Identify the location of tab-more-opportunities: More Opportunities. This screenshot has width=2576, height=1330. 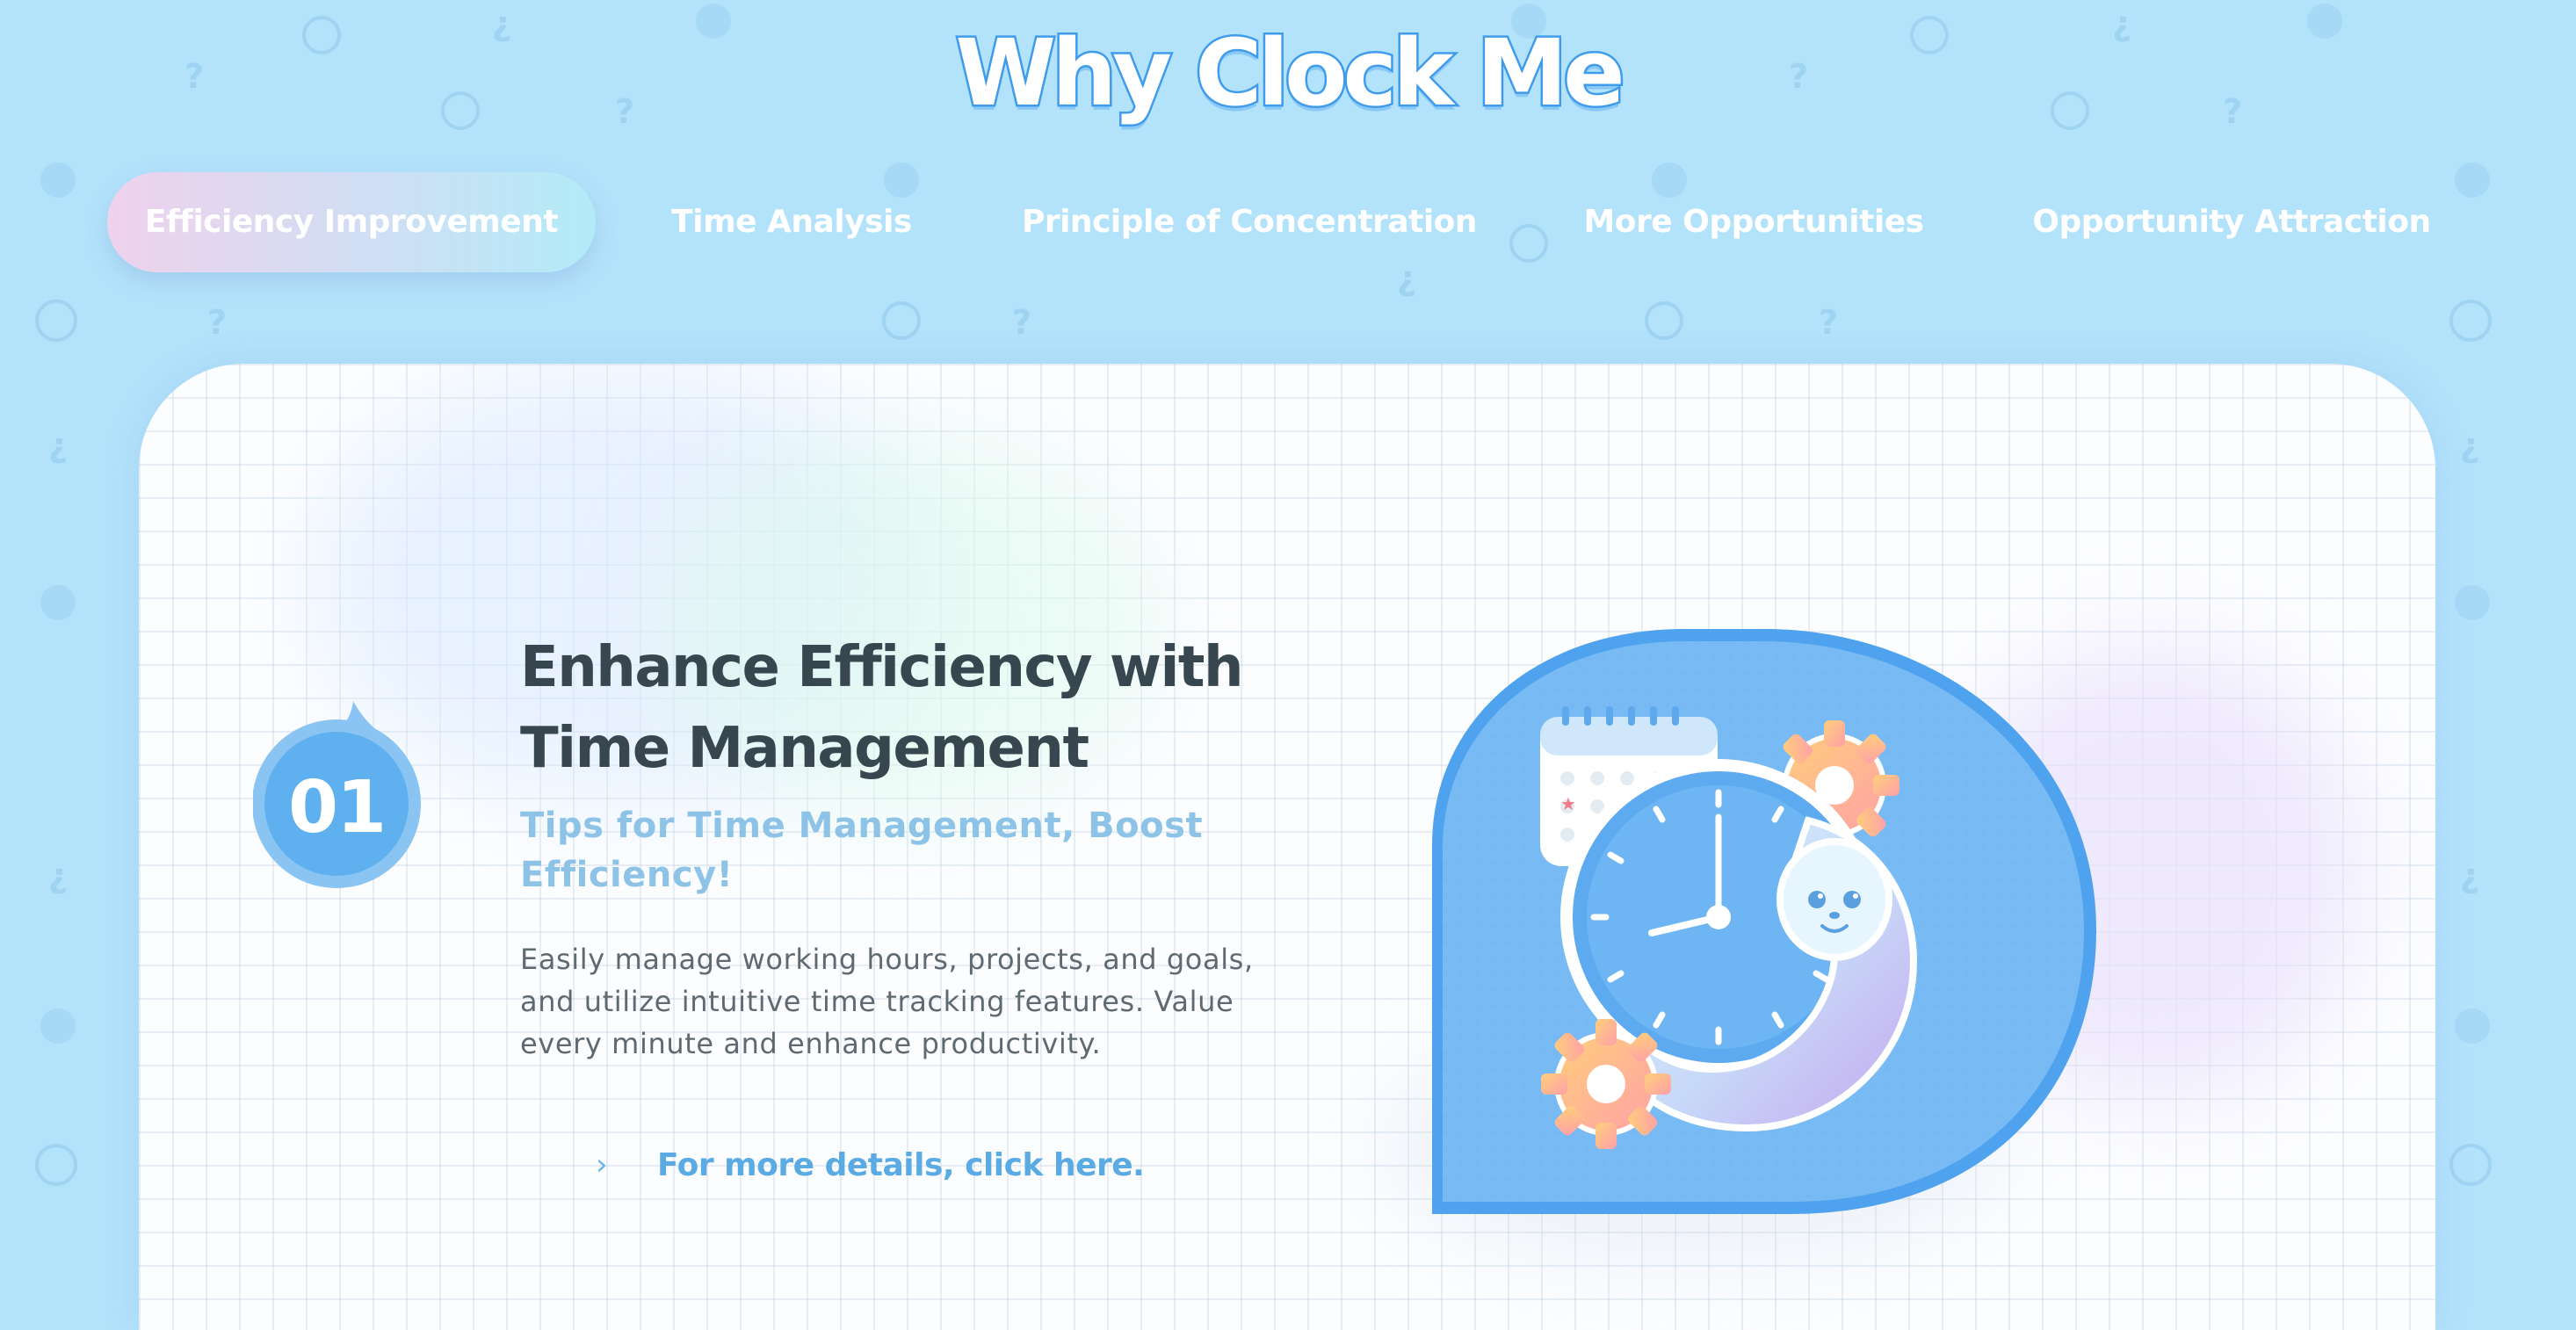
(1753, 222).